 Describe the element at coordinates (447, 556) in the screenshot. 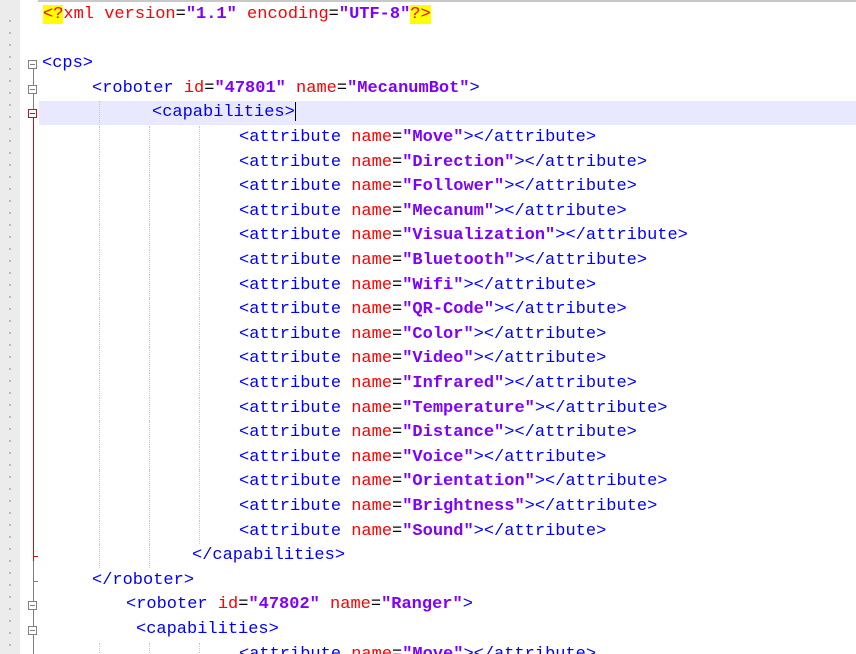

I see `code-line: </capabilities>` at that location.